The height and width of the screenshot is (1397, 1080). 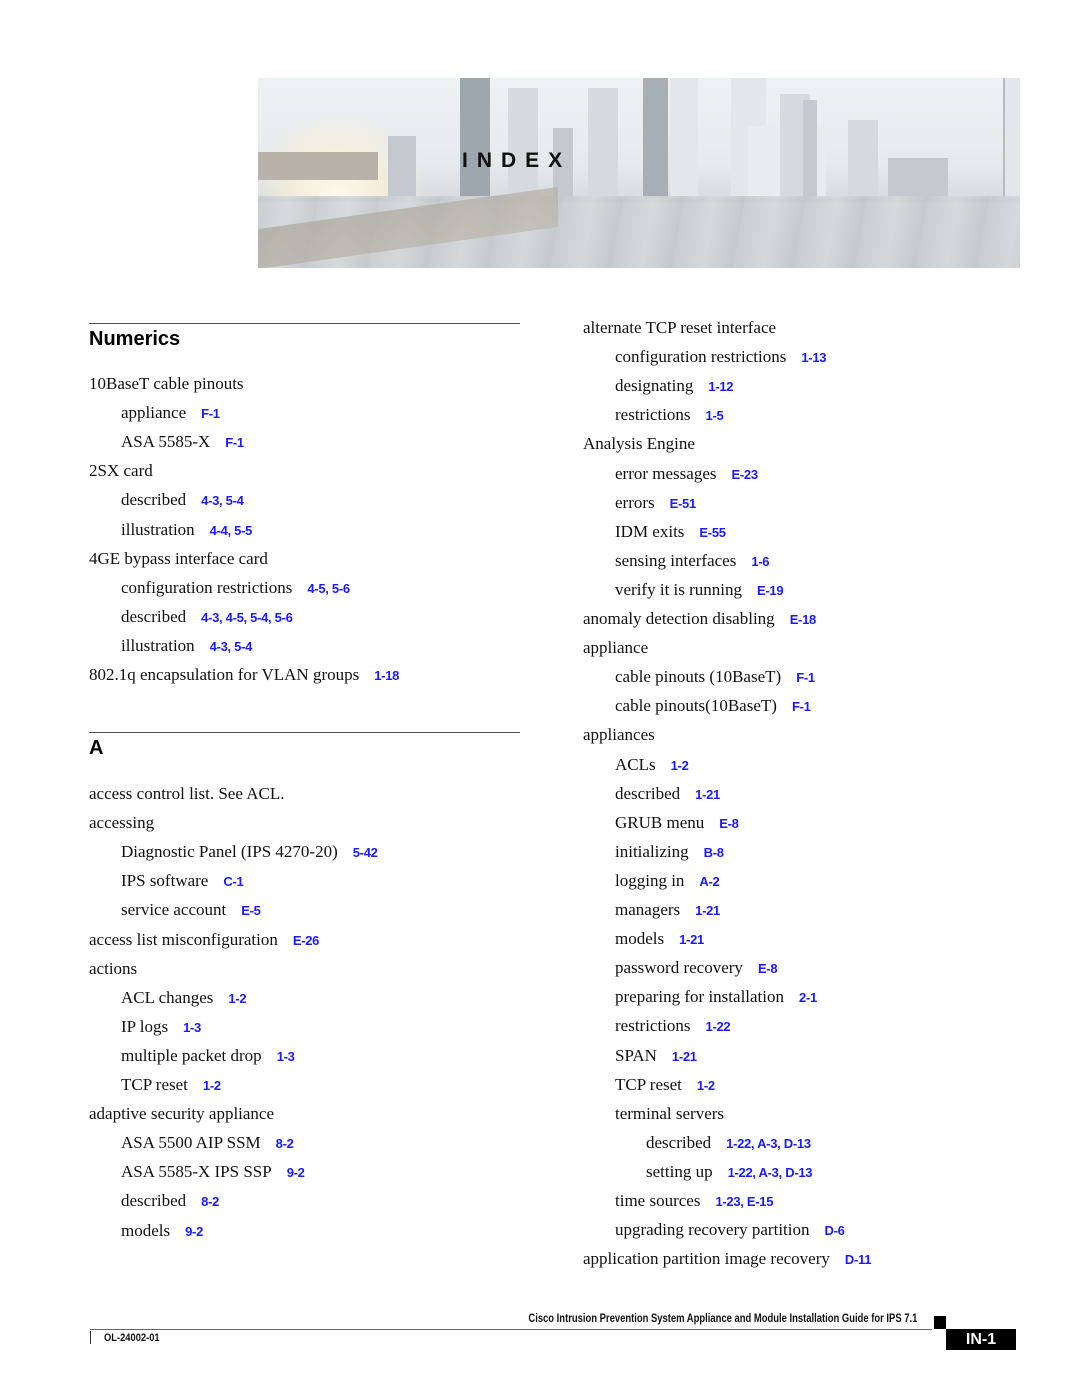 What do you see at coordinates (304, 732) in the screenshot?
I see `section-rule-a` at bounding box center [304, 732].